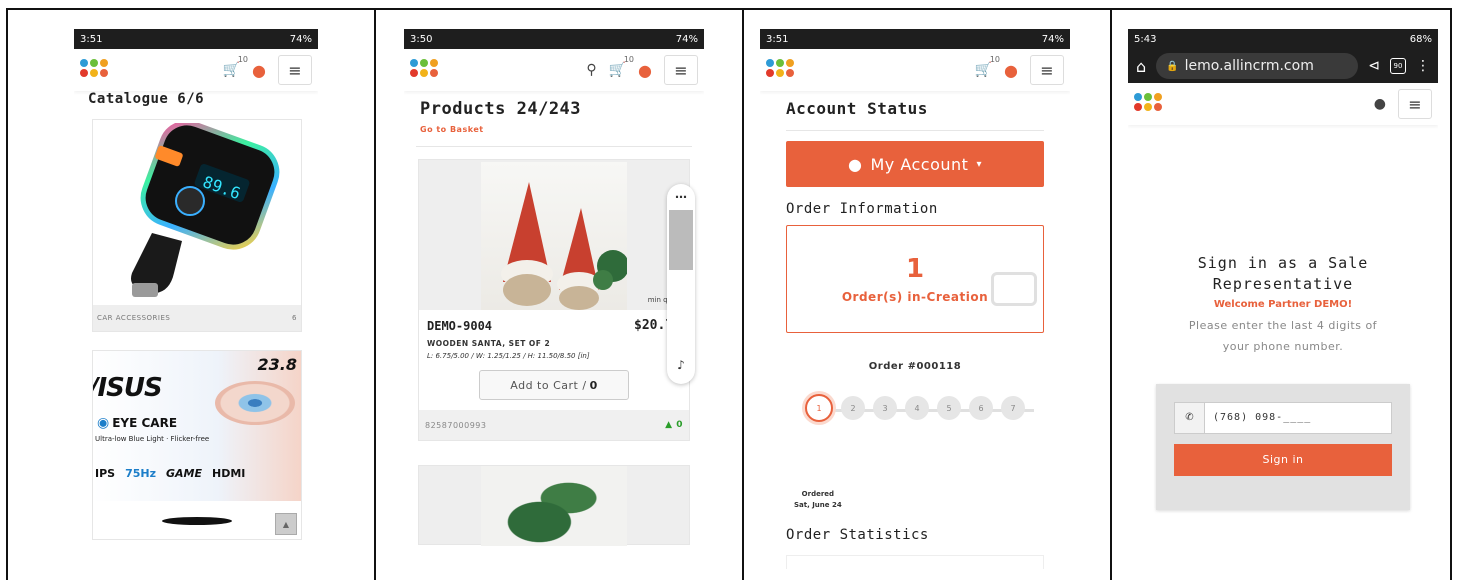  I want to click on status-time: 5:43, so click(1145, 39).